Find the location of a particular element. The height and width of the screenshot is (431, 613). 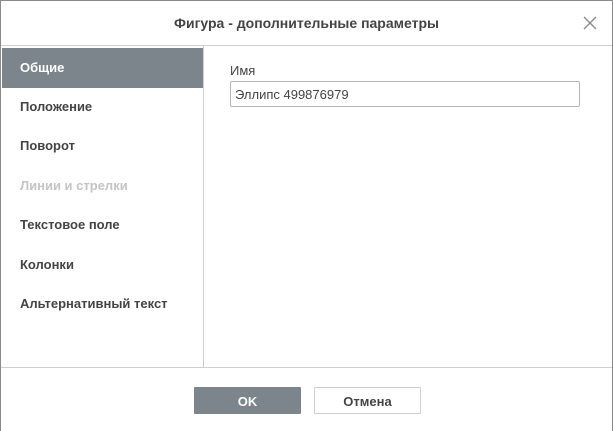

close-icon is located at coordinates (590, 23).